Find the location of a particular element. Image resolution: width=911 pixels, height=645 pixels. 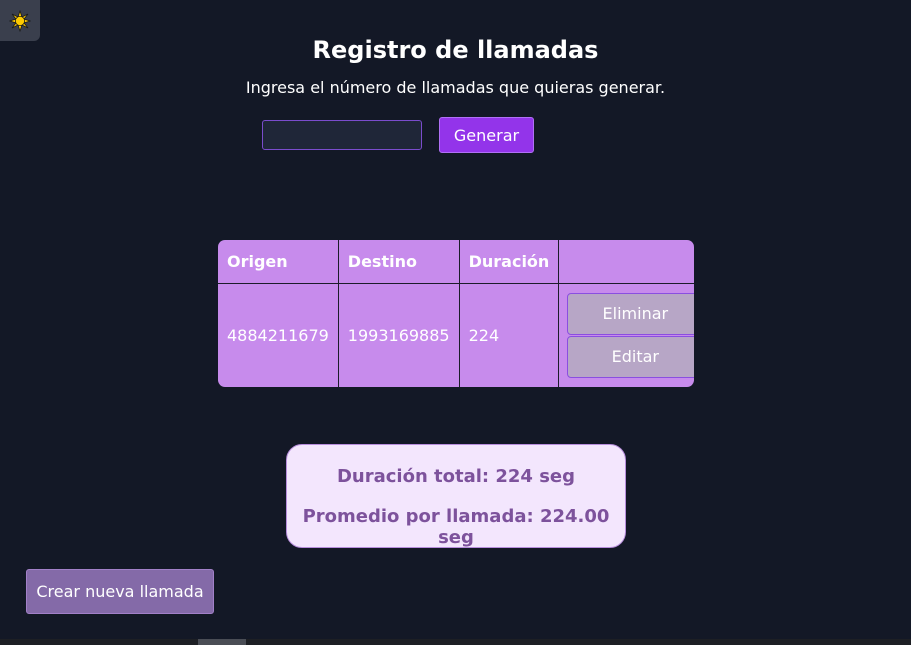

create-call-button: Crear nueva llamada is located at coordinates (120, 591).